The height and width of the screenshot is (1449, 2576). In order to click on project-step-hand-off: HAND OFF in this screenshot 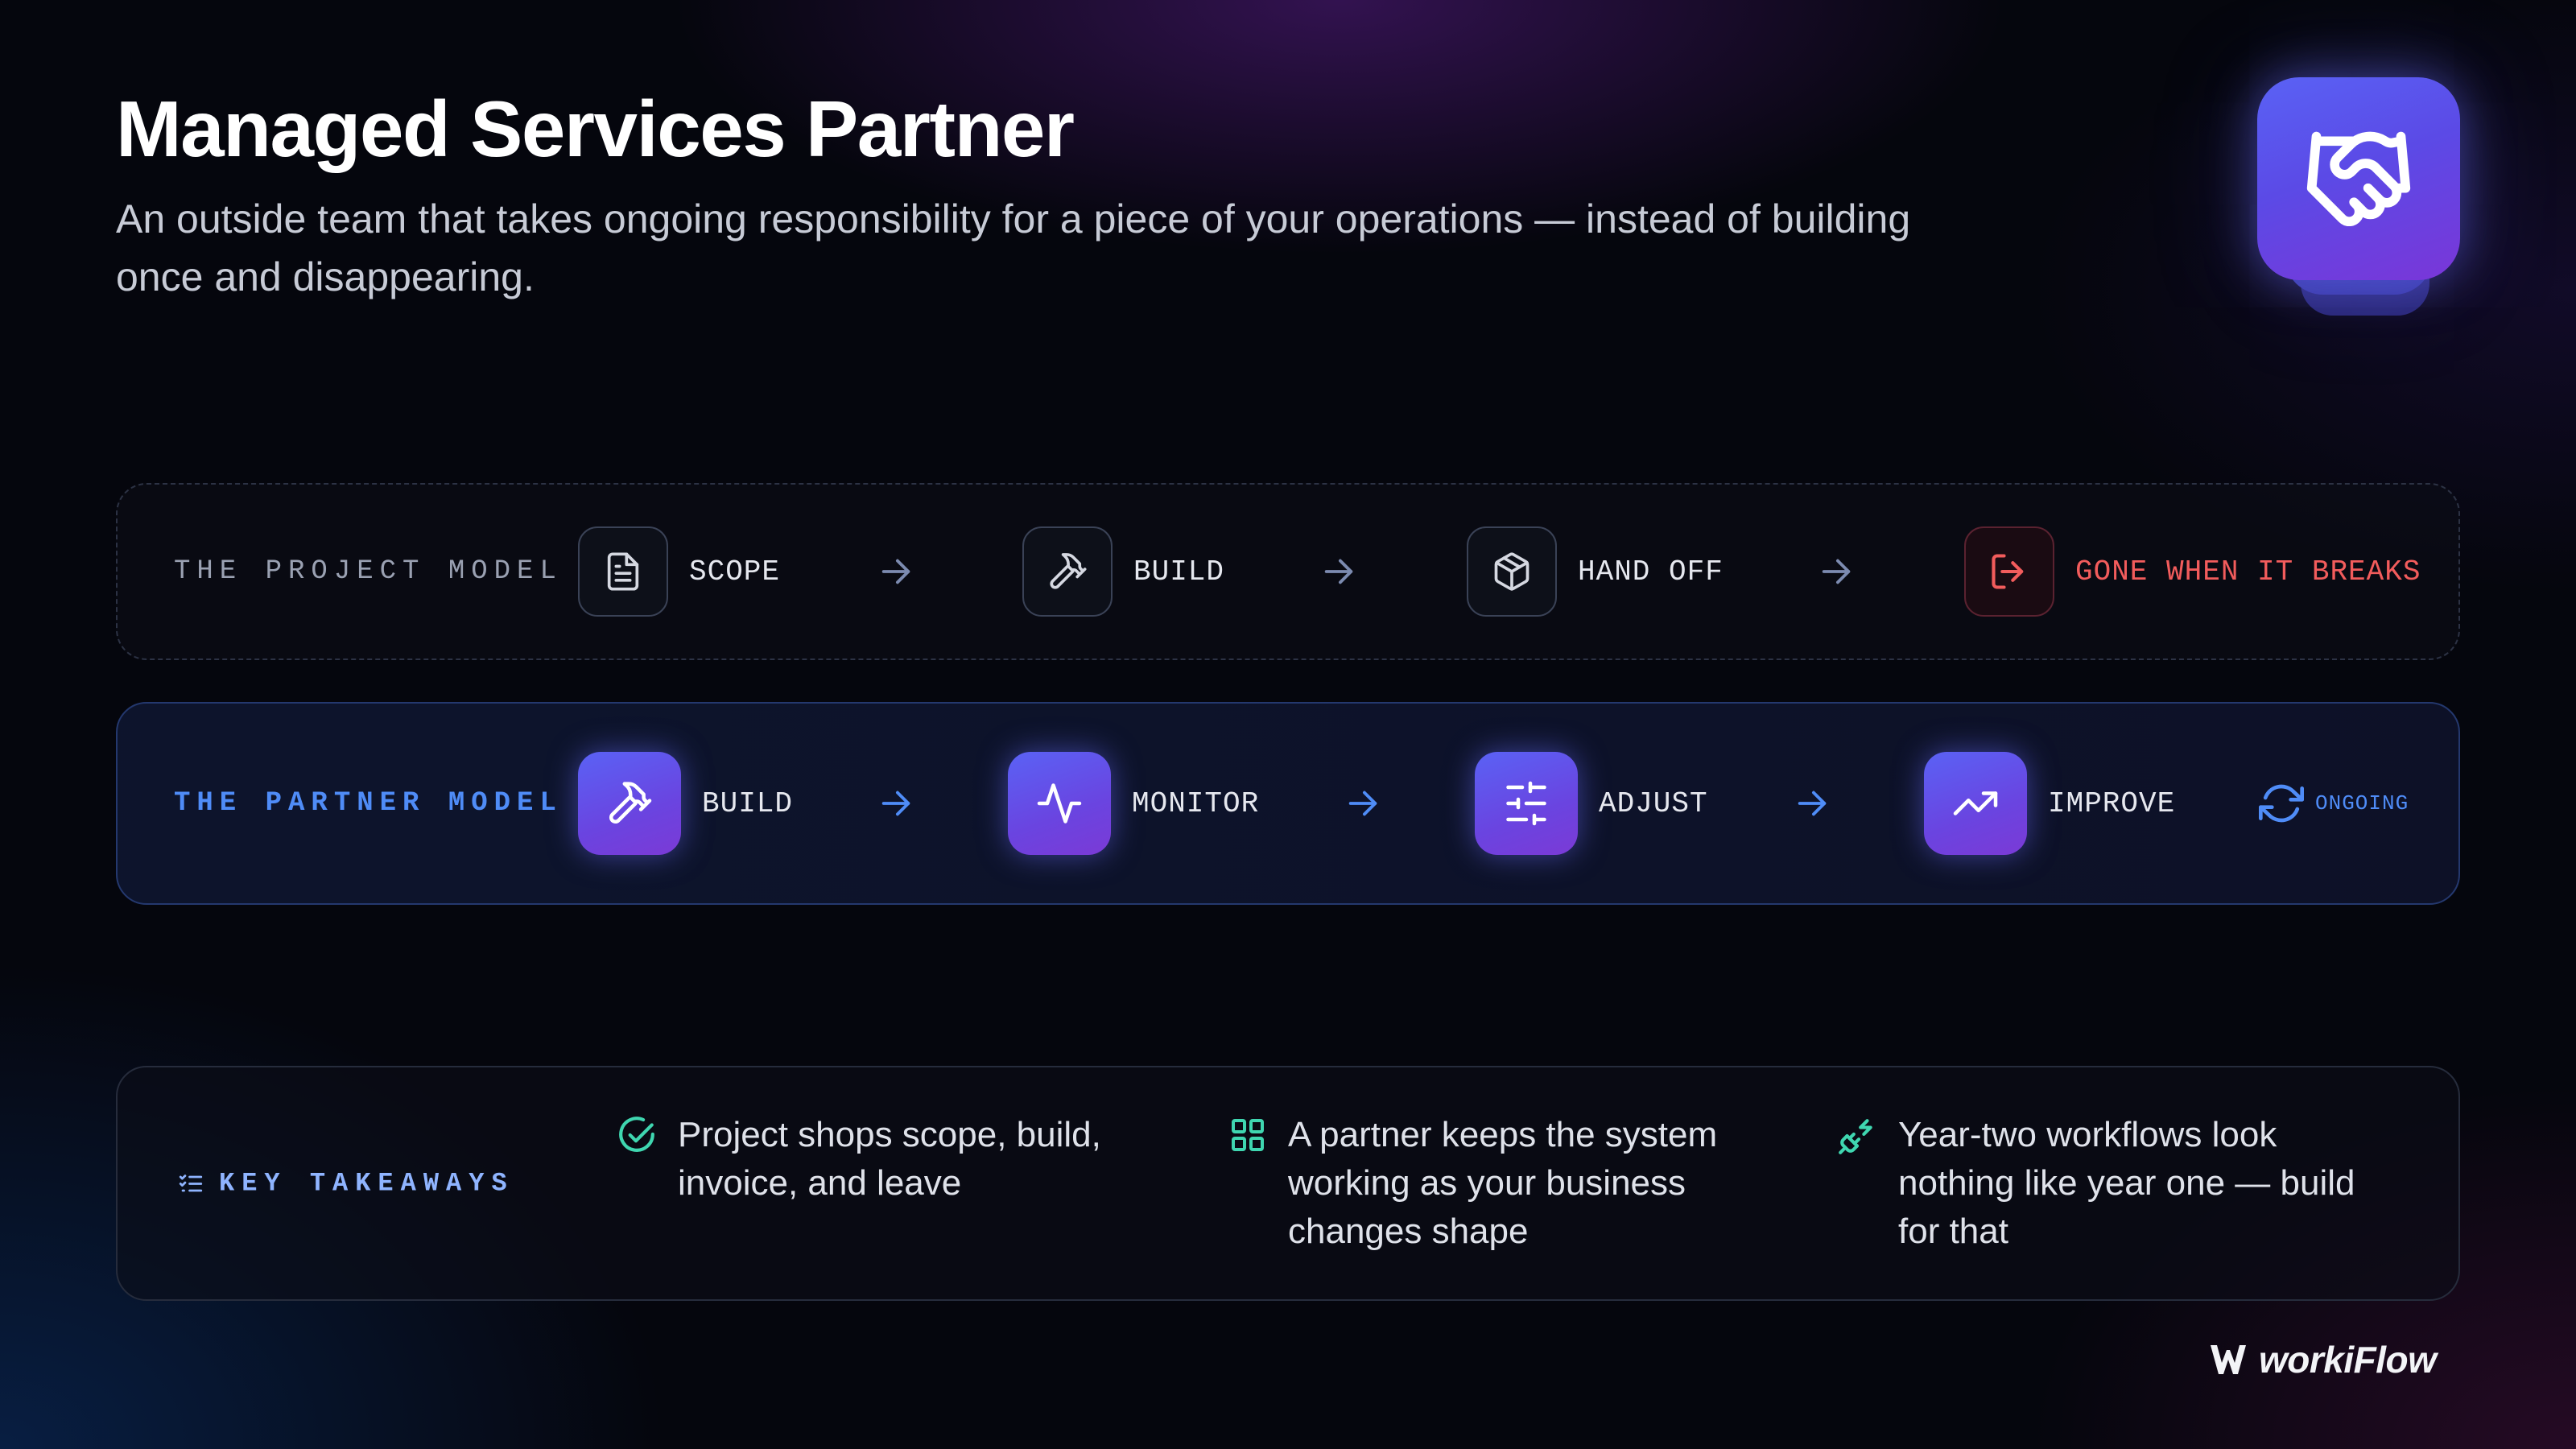, I will do `click(1595, 571)`.